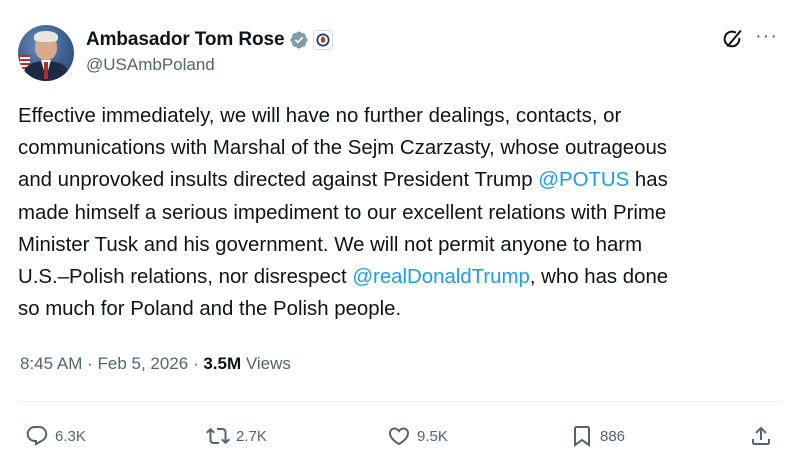 The image size is (800, 459). What do you see at coordinates (582, 436) in the screenshot?
I see `bookmark-icon` at bounding box center [582, 436].